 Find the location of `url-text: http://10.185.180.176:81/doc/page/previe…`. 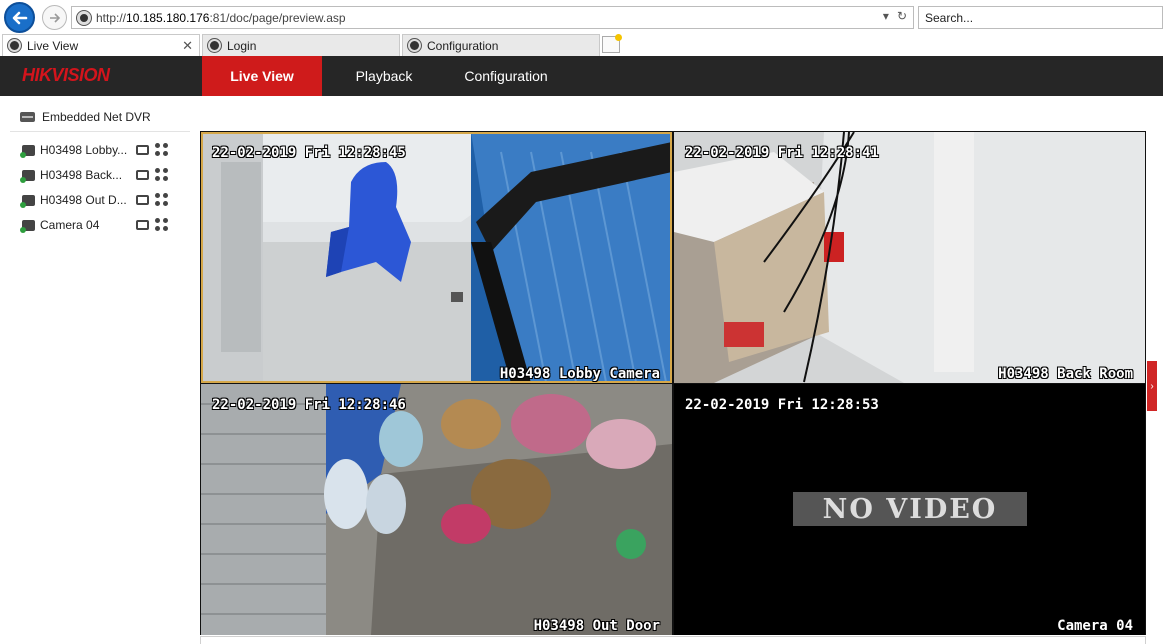

url-text: http://10.185.180.176:81/doc/page/previe… is located at coordinates (221, 17).